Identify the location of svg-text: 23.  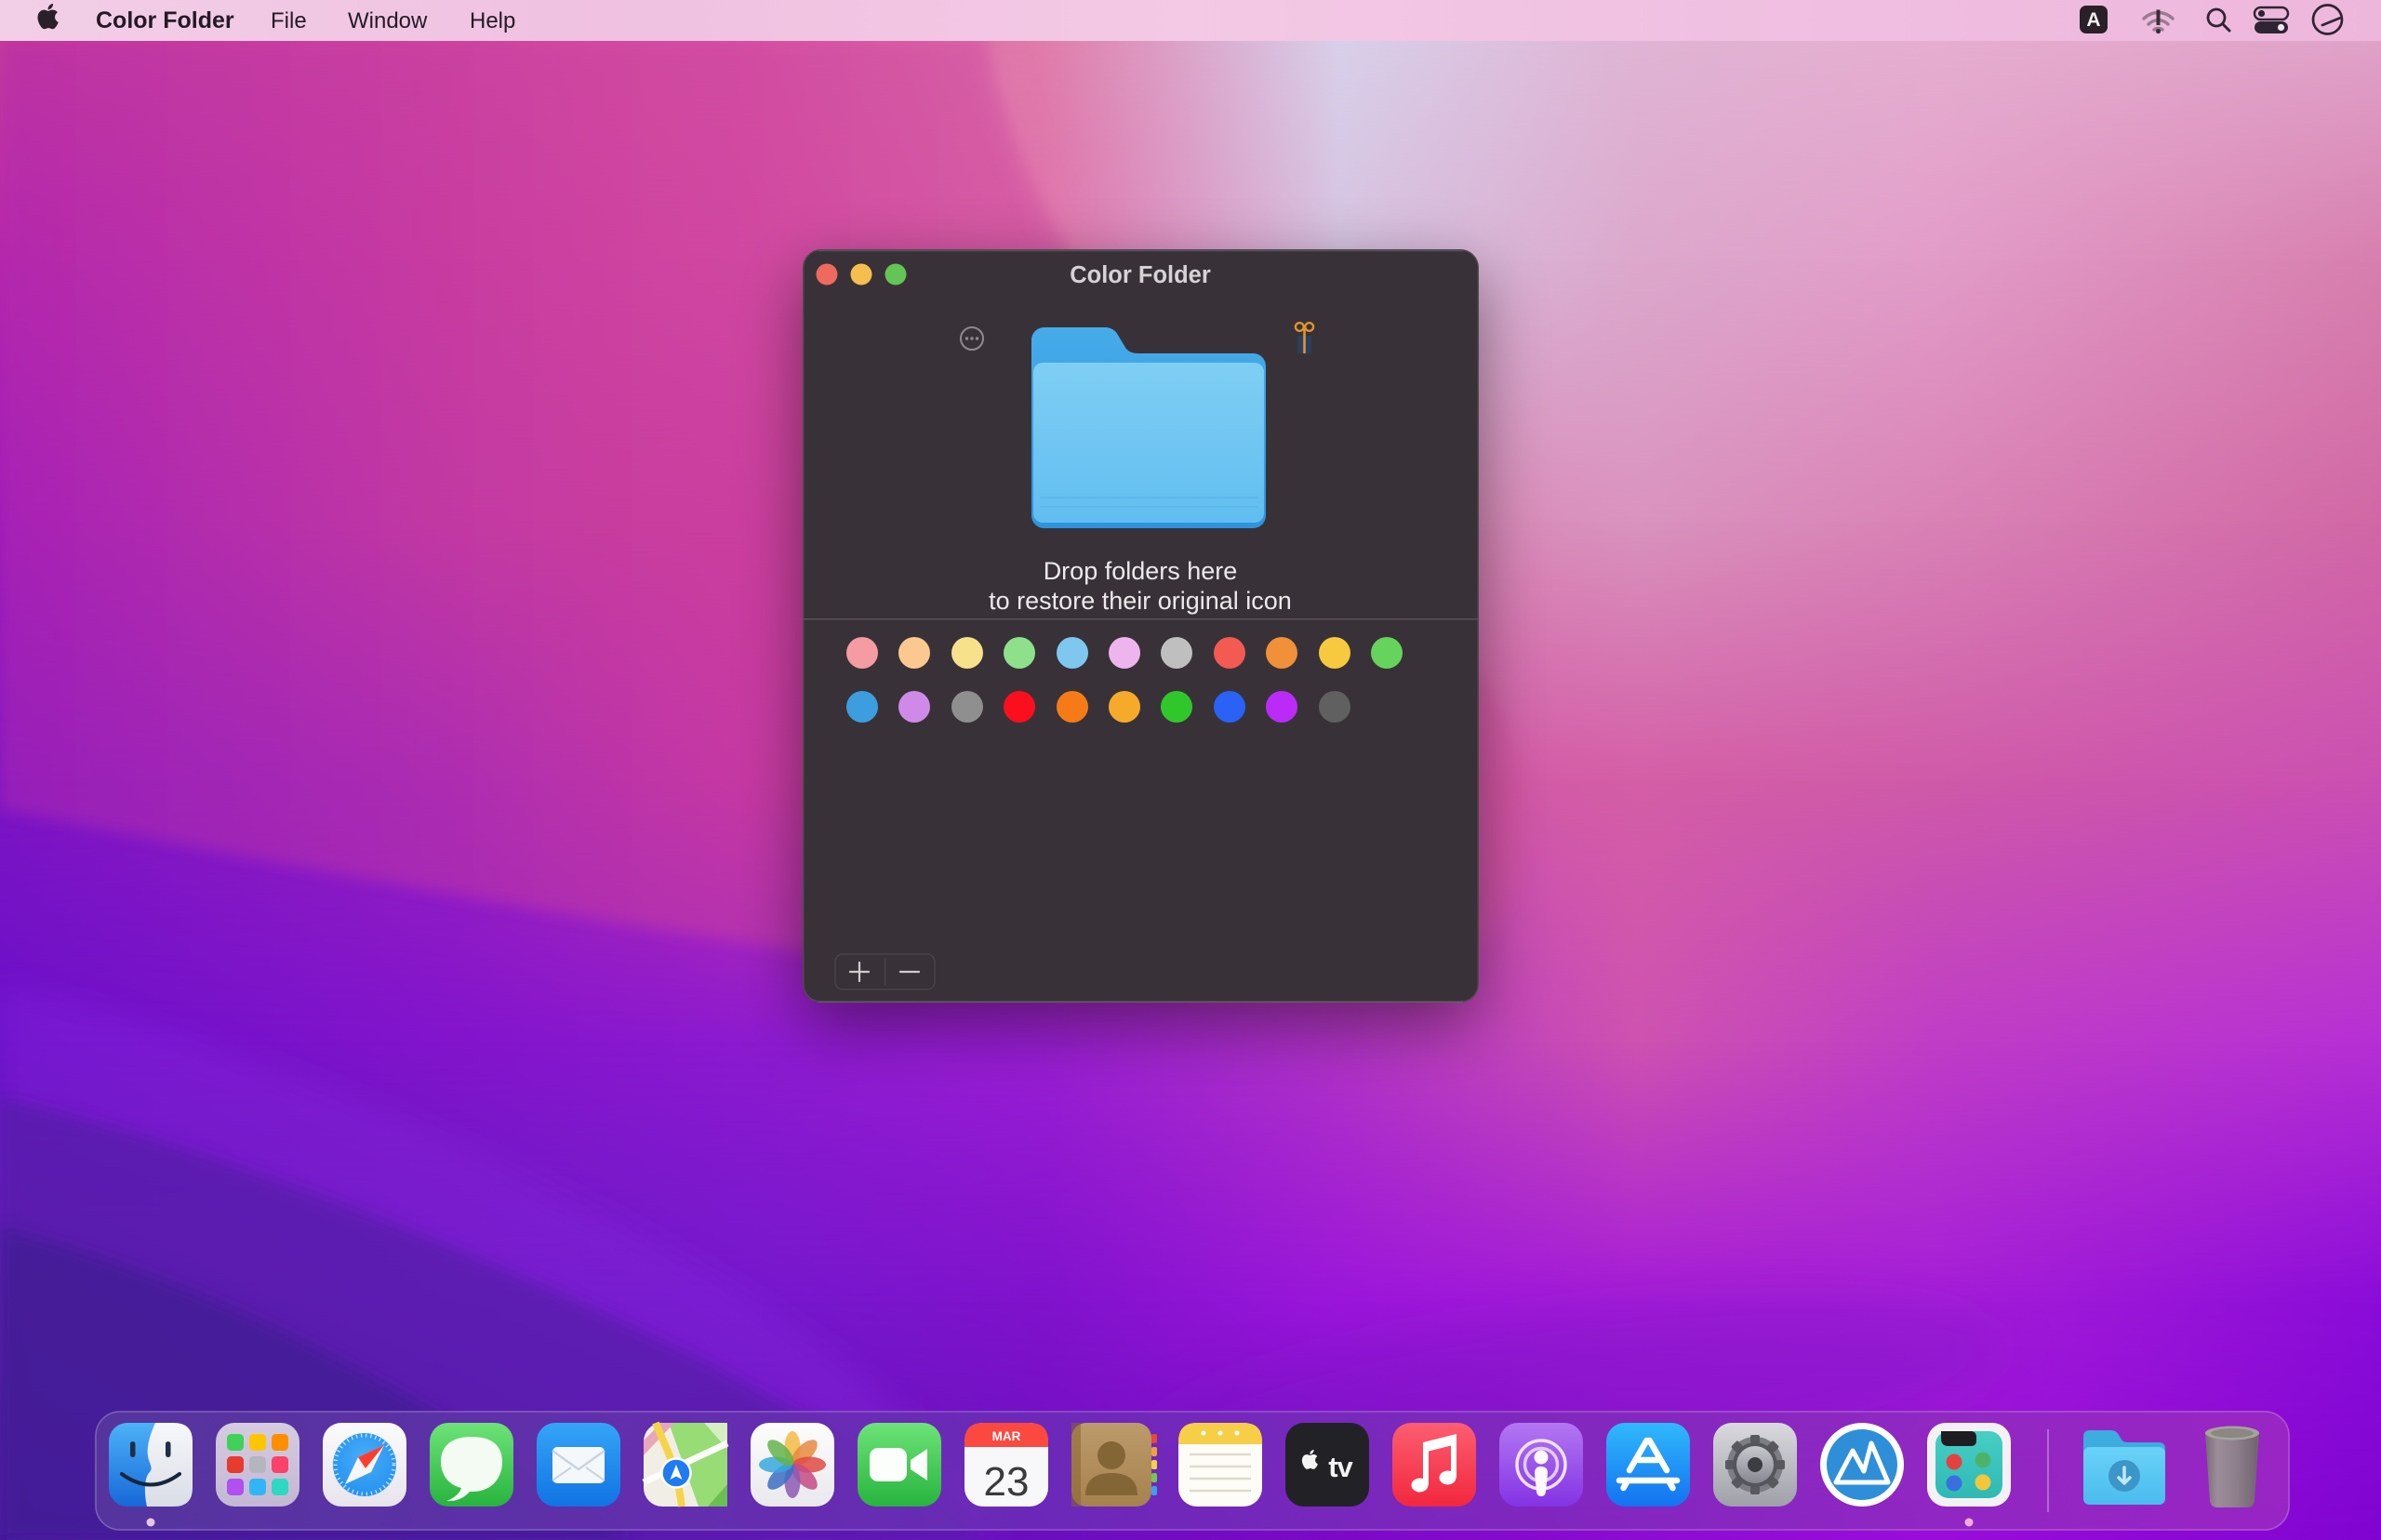
(1007, 1482).